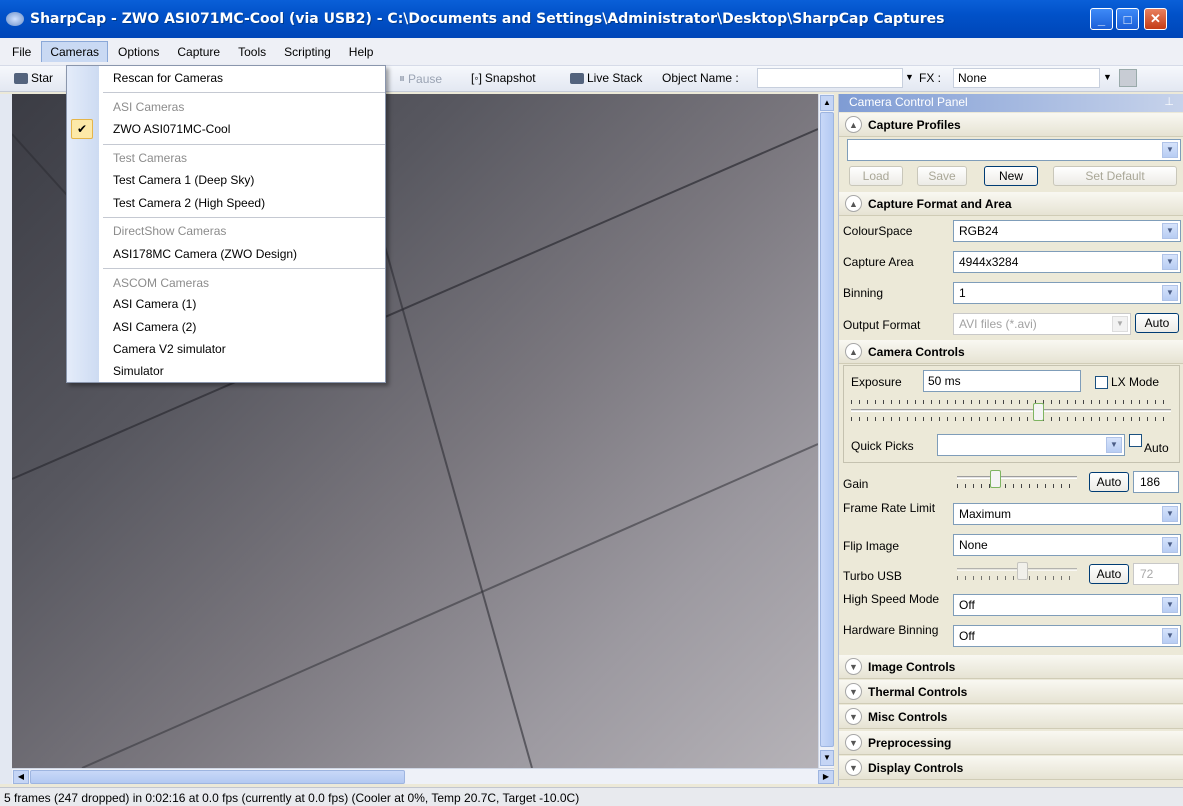 The height and width of the screenshot is (806, 1183). What do you see at coordinates (1011, 204) in the screenshot?
I see `capture-format-section: ▲ Capture Format and Area` at bounding box center [1011, 204].